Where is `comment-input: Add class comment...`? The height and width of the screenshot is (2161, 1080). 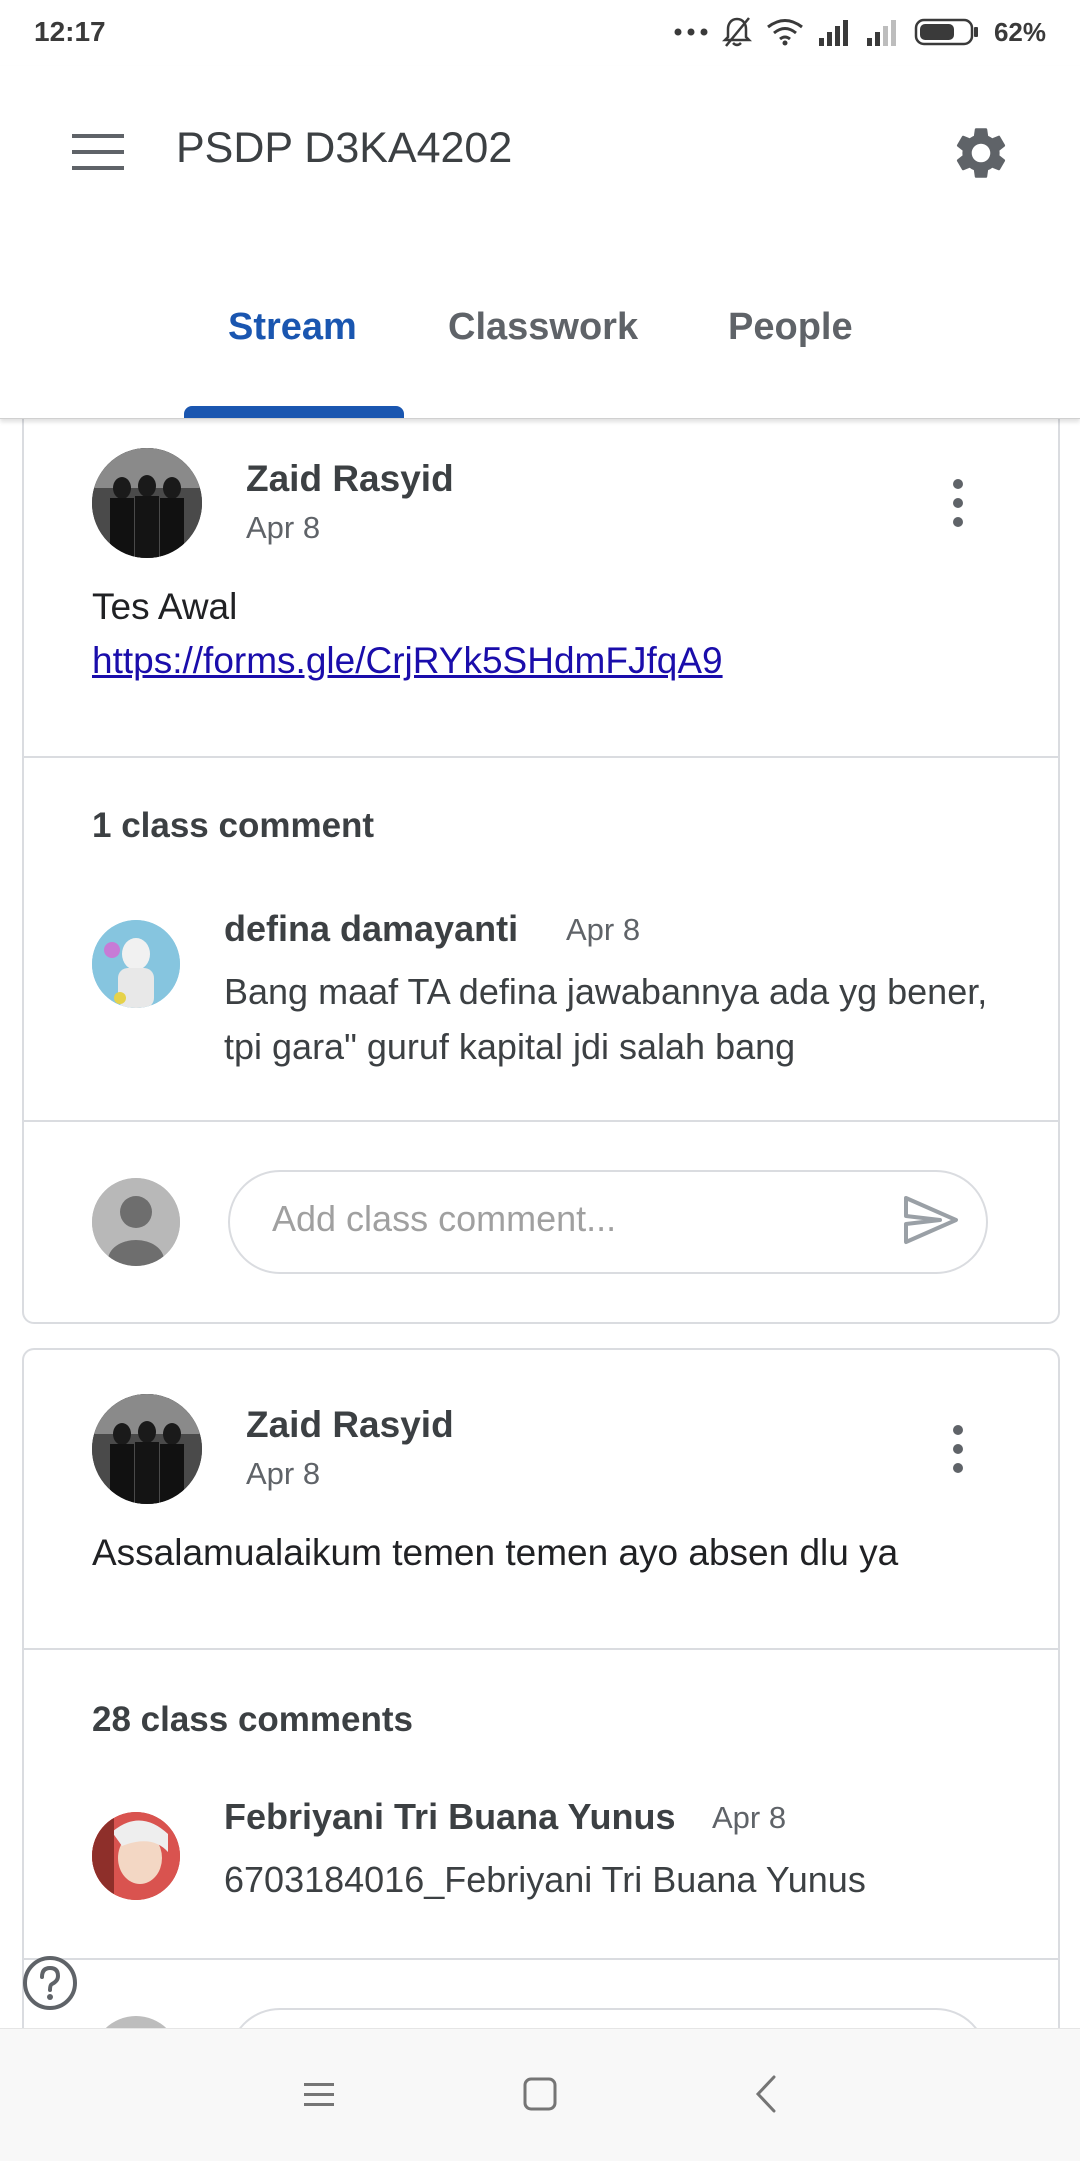
comment-input: Add class comment... is located at coordinates (608, 1222).